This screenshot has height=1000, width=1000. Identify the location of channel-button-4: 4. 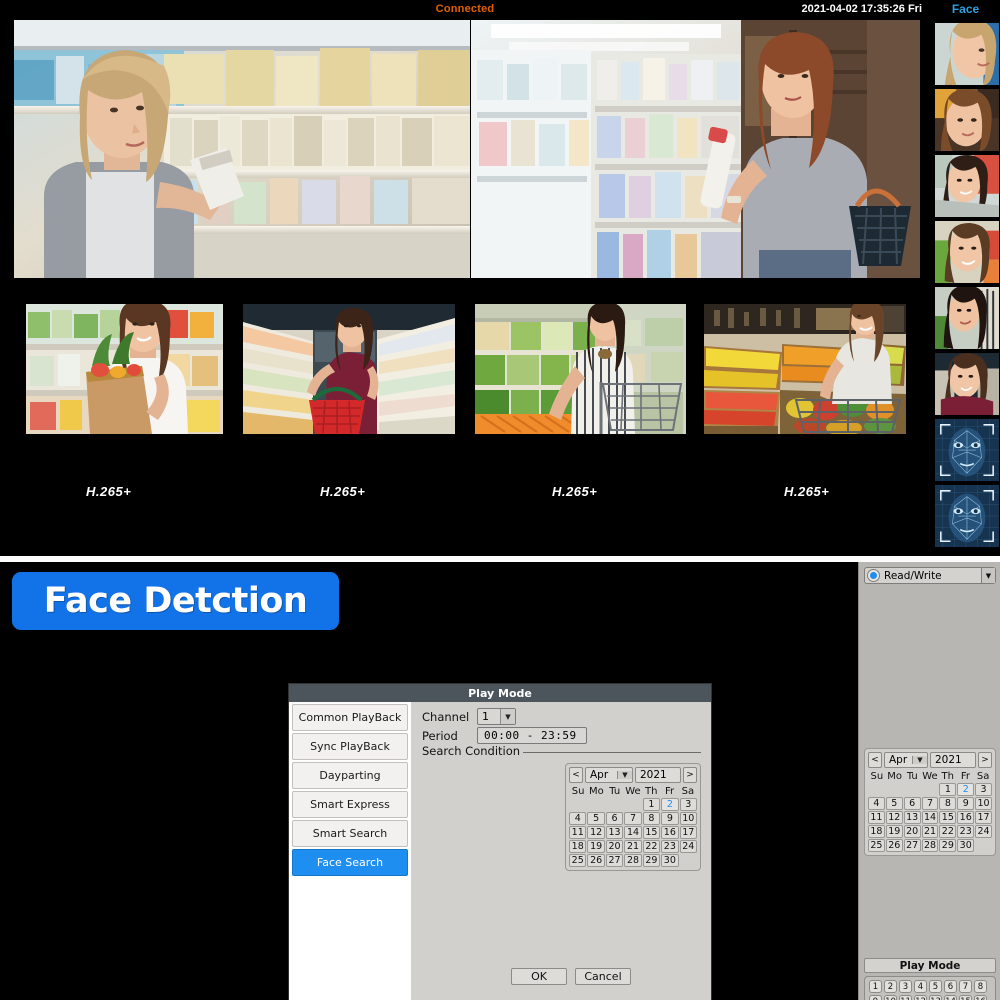
(920, 986).